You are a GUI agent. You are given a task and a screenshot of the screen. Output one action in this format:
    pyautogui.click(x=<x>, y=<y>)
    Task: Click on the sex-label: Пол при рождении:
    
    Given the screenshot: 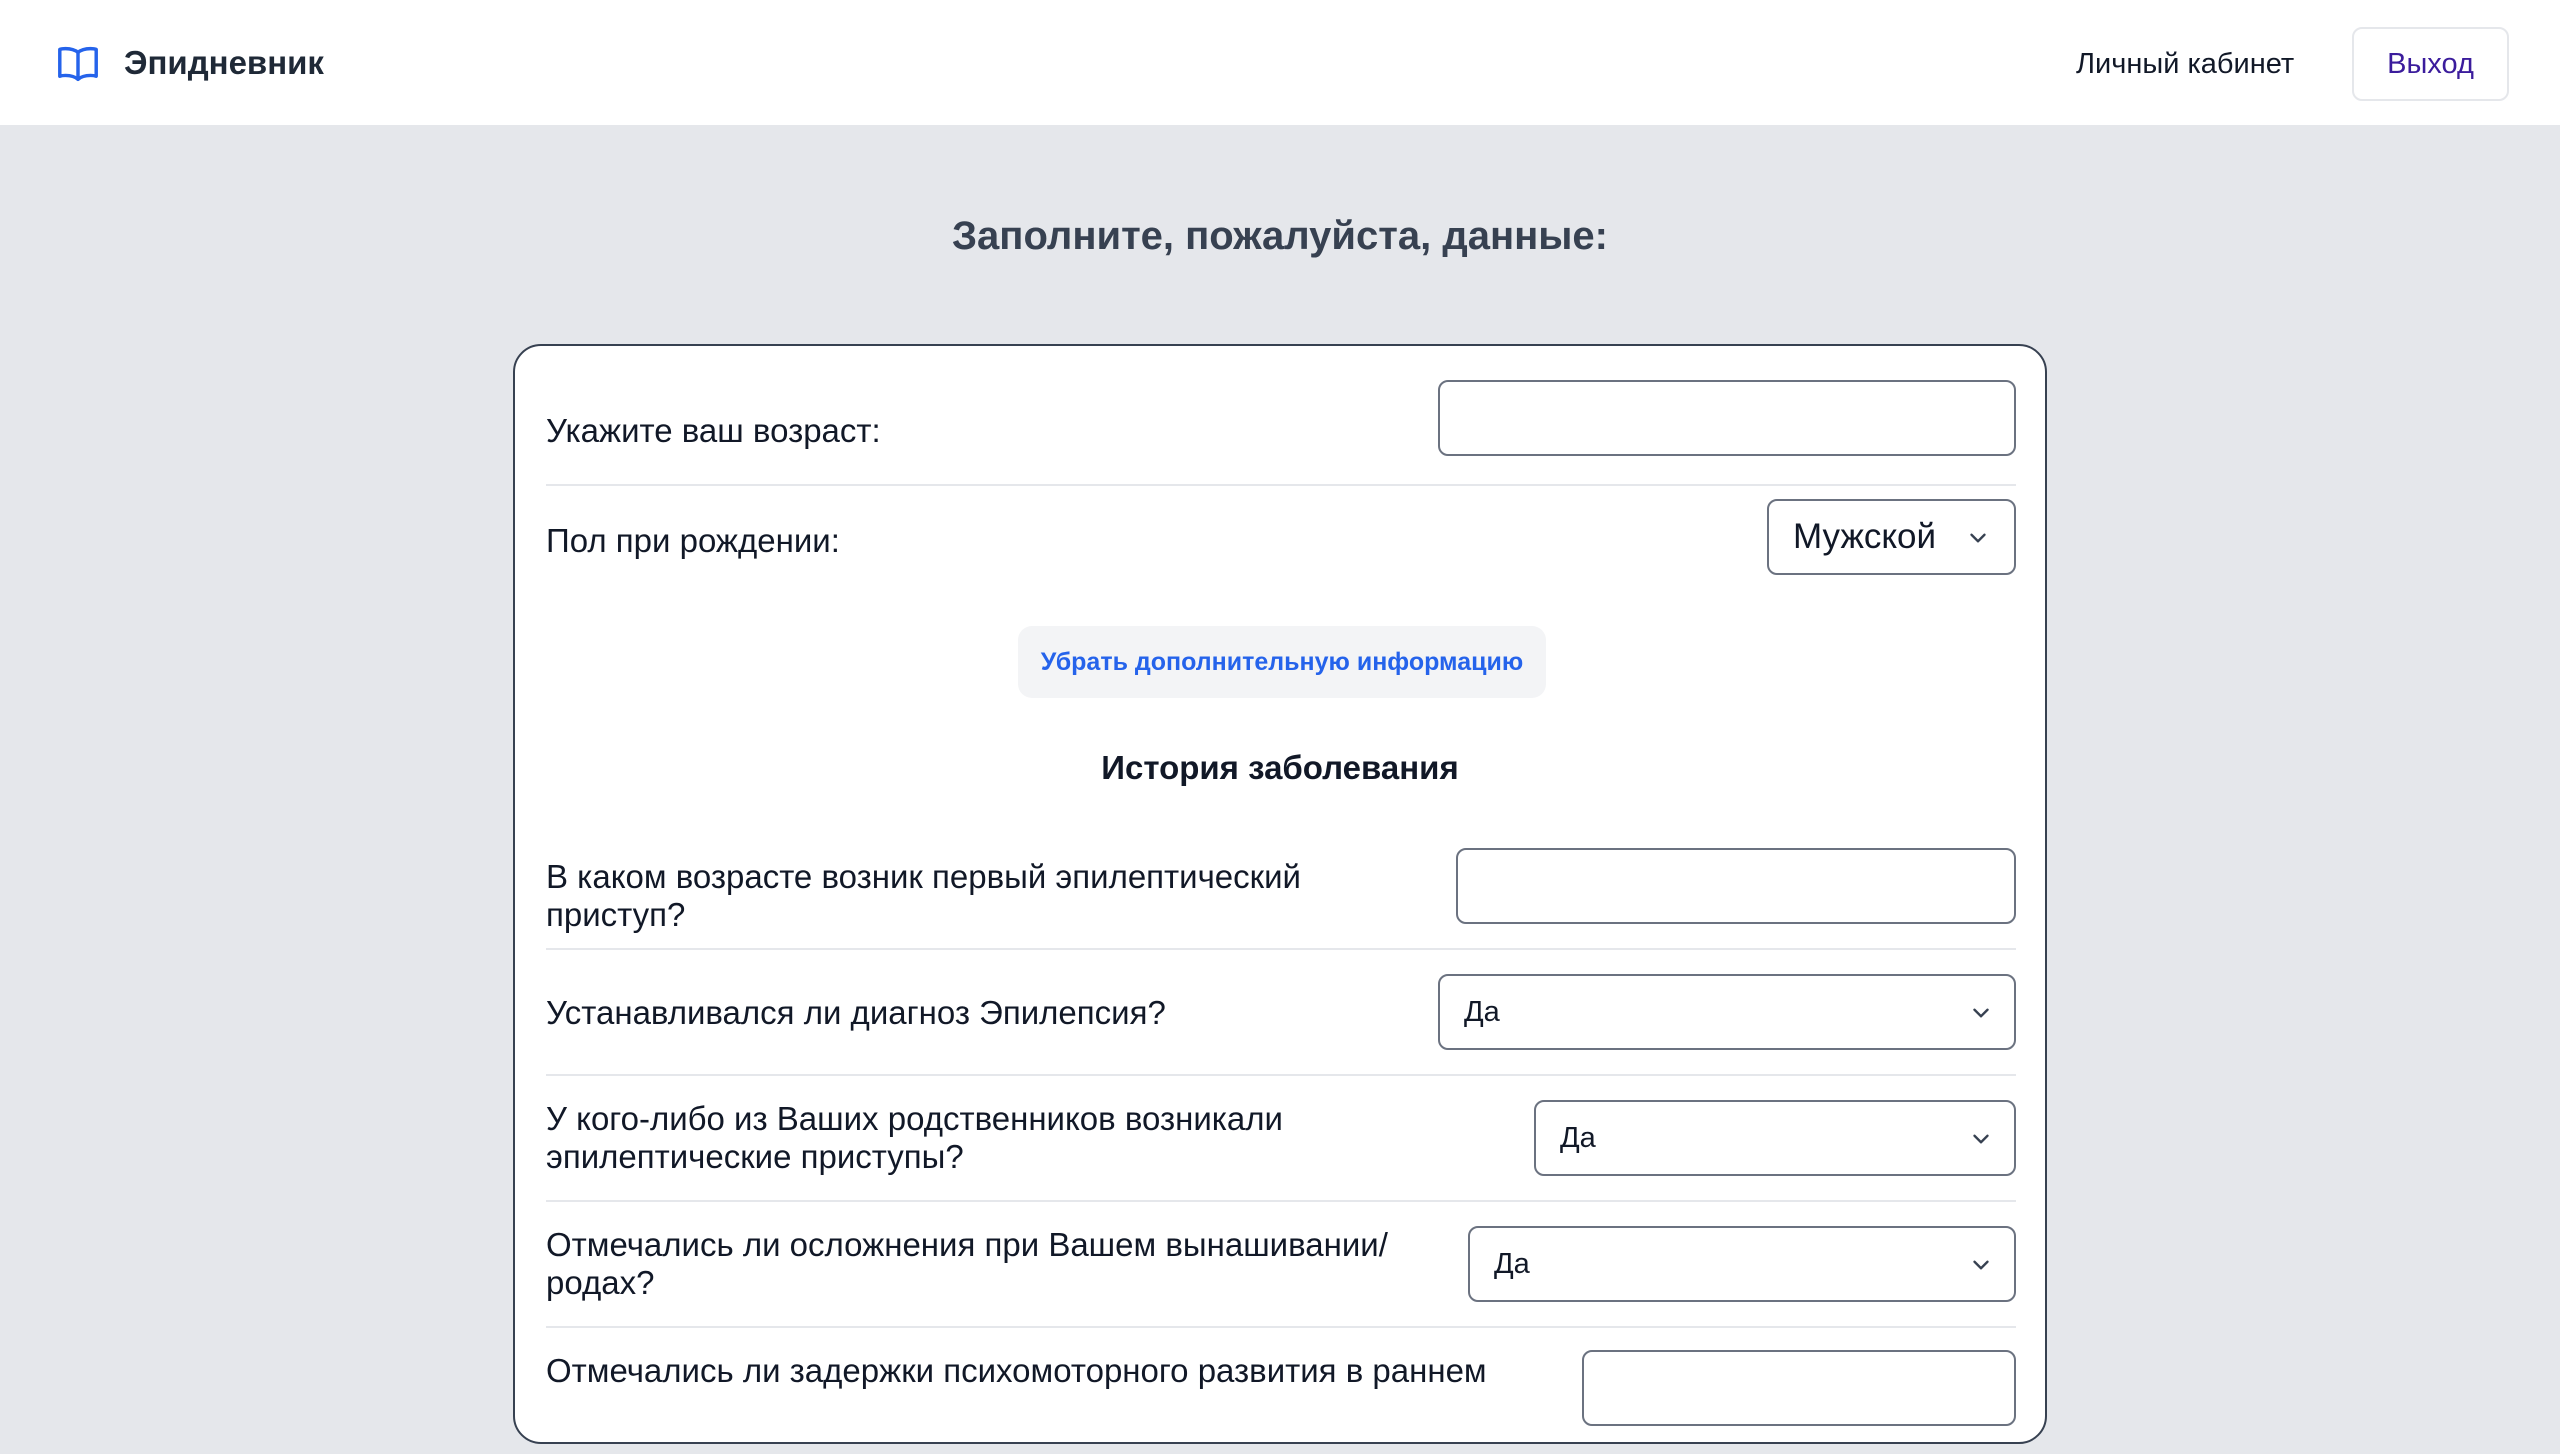 What is the action you would take?
    pyautogui.click(x=693, y=540)
    